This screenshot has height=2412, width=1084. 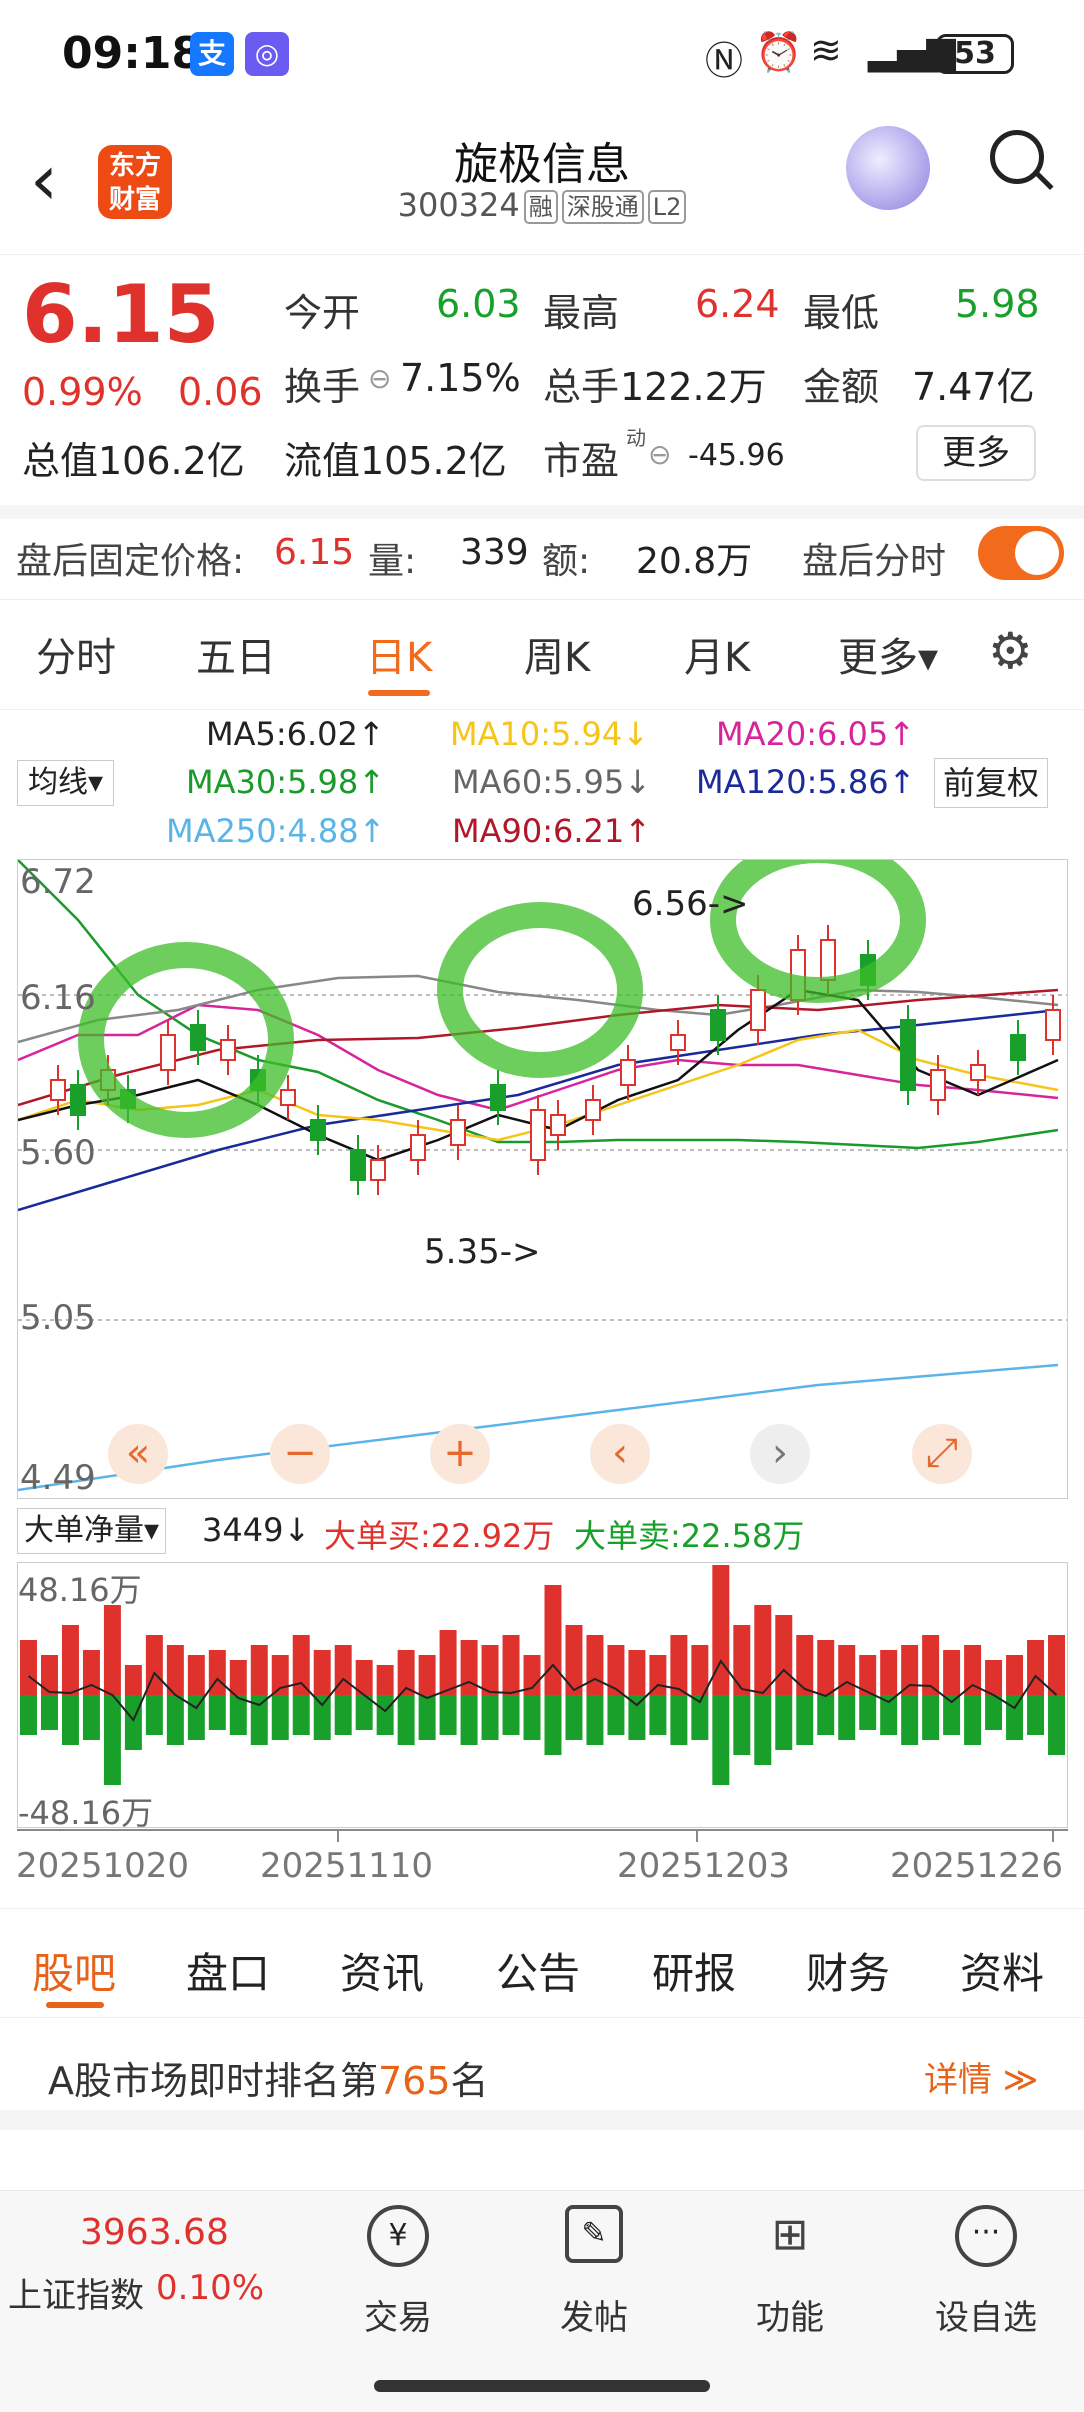 I want to click on ma20-label: MA20:6.05↑, so click(x=816, y=734).